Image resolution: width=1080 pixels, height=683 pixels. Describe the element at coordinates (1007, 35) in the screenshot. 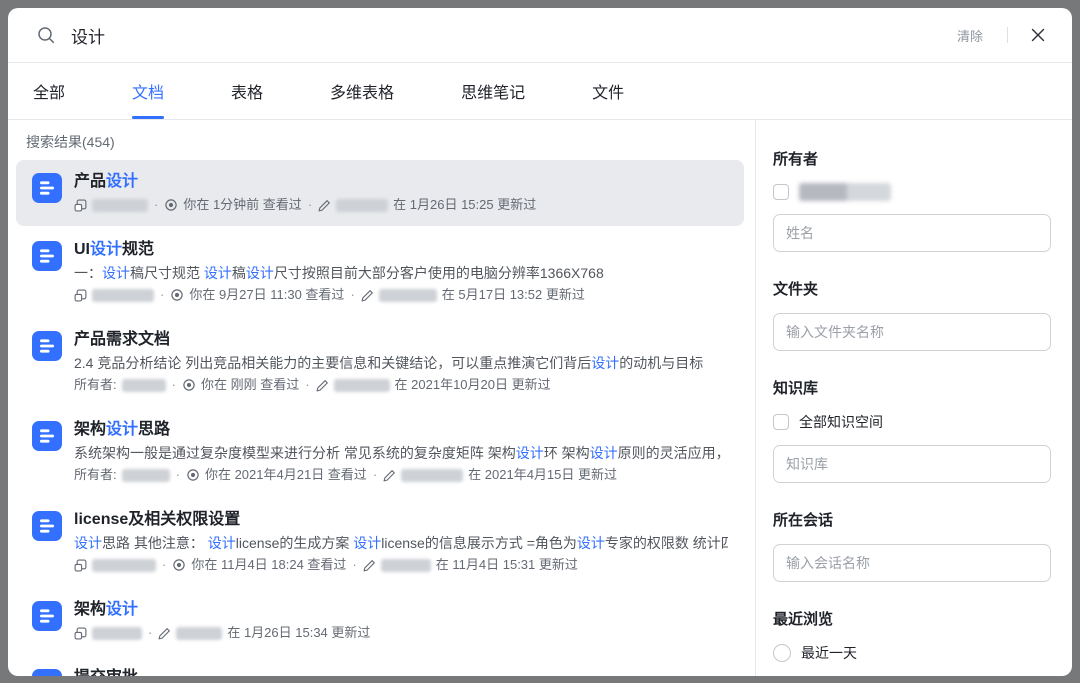

I see `header-divider` at that location.